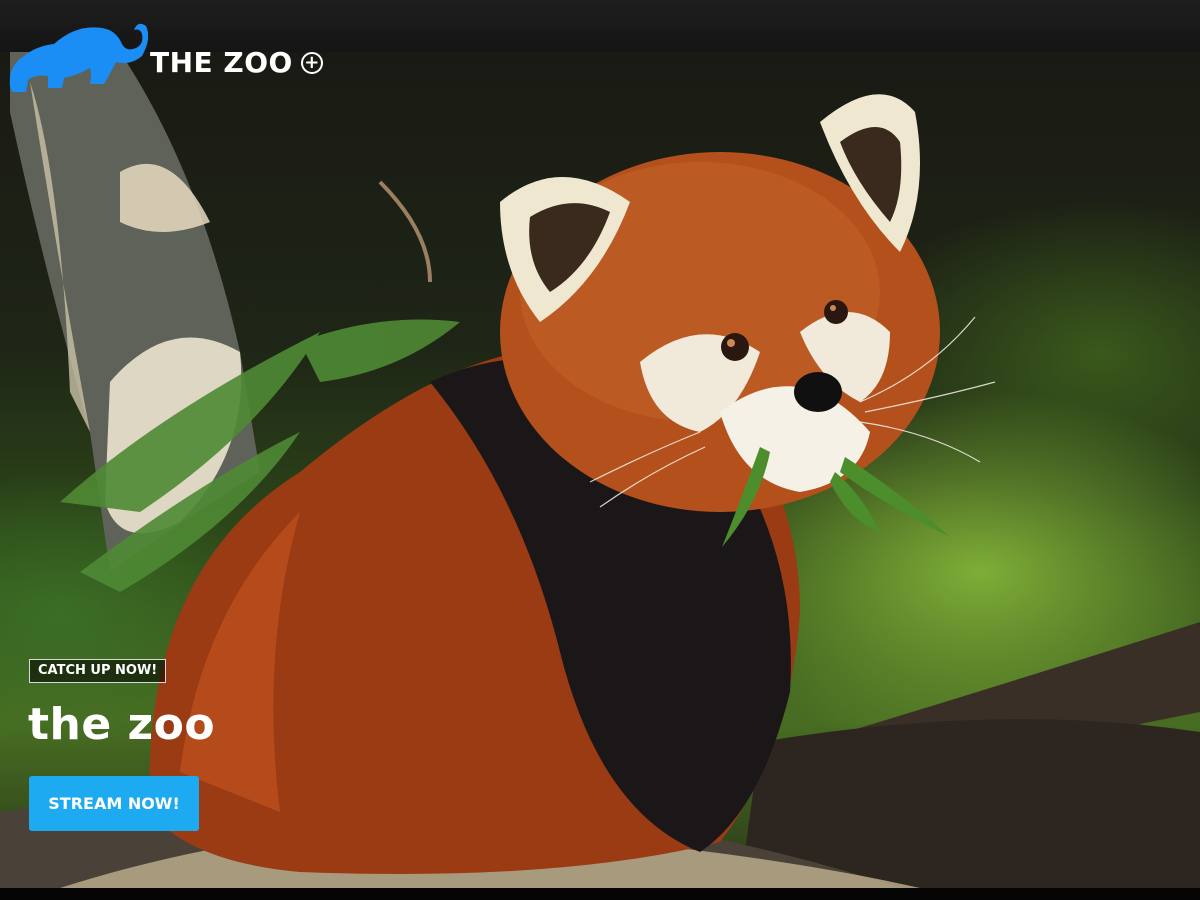  What do you see at coordinates (98, 671) in the screenshot?
I see `catch-up-badge: CATCH UP NOW!` at bounding box center [98, 671].